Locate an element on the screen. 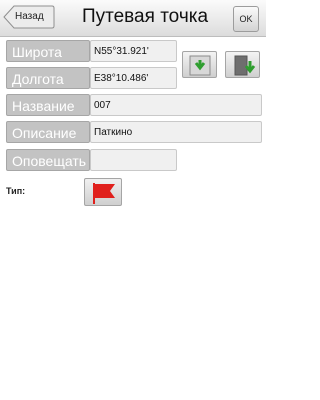 This screenshot has height=400, width=320. type-select-button is located at coordinates (103, 192).